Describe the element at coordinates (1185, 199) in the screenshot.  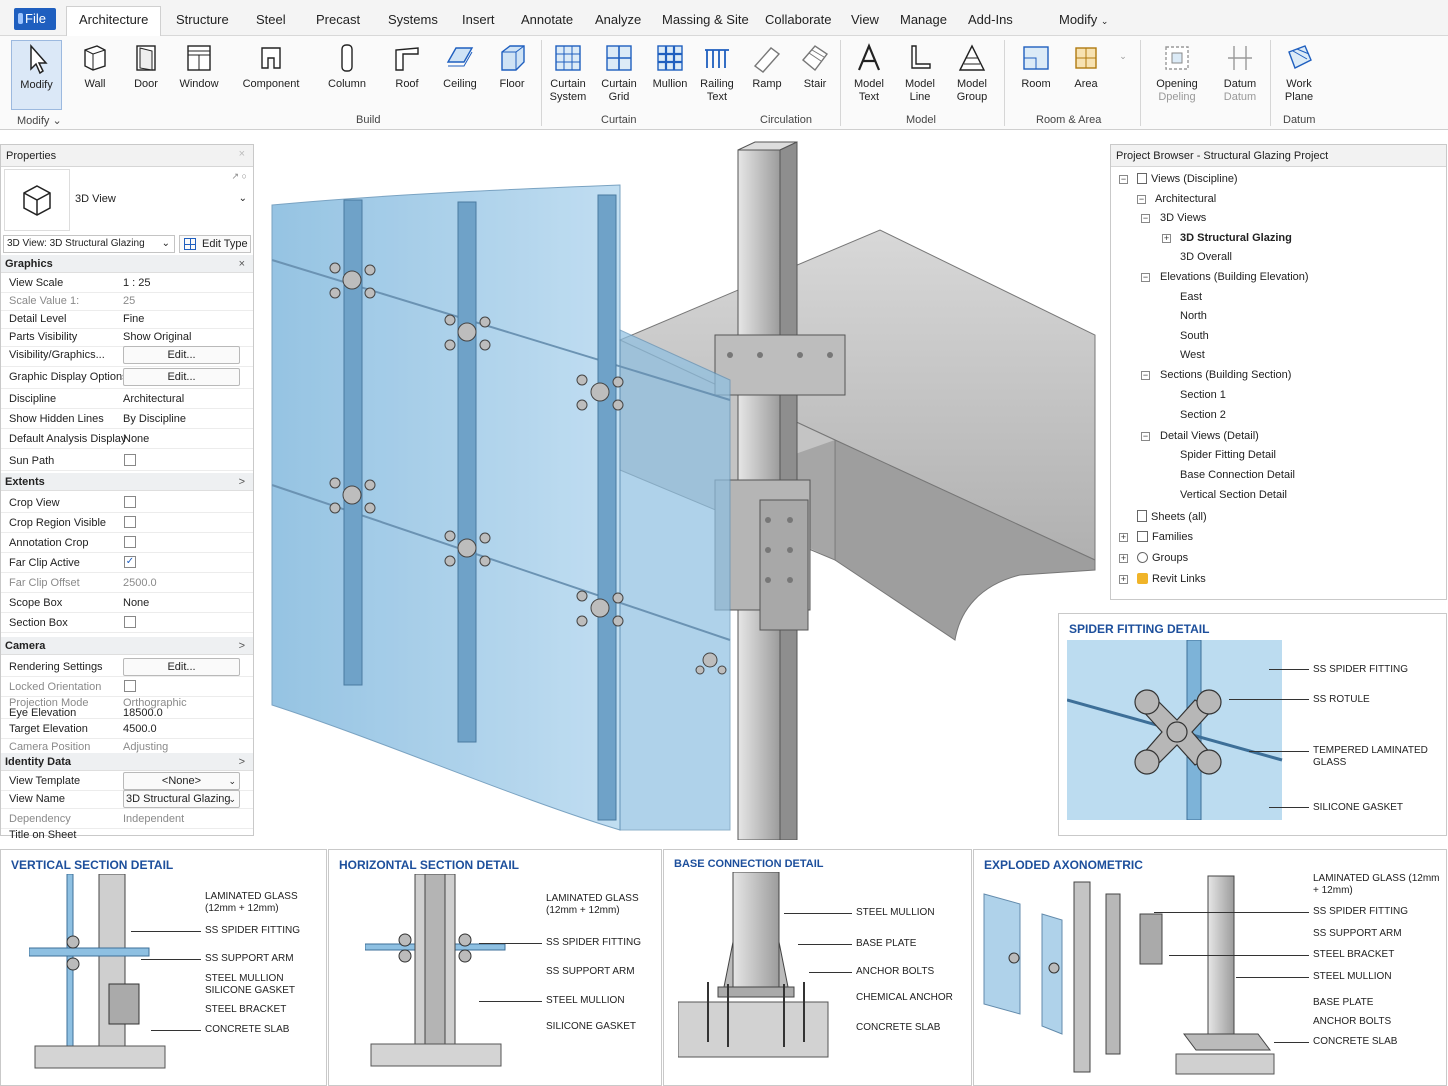
I see `tree-architectural: Architectural` at that location.